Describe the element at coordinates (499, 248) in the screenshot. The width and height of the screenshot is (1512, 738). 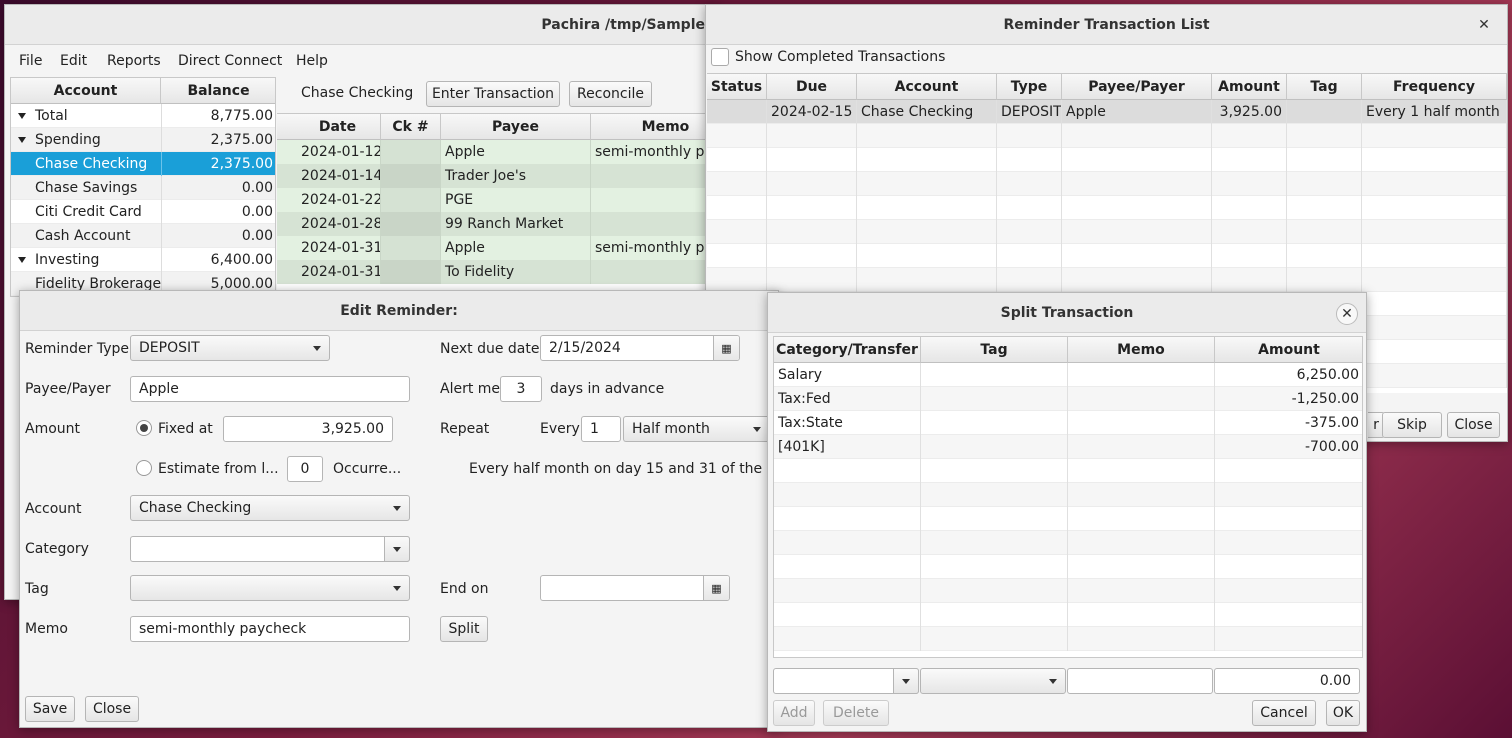
I see `transaction-row: 2024-01-31 Apple semi-monthly pa` at that location.